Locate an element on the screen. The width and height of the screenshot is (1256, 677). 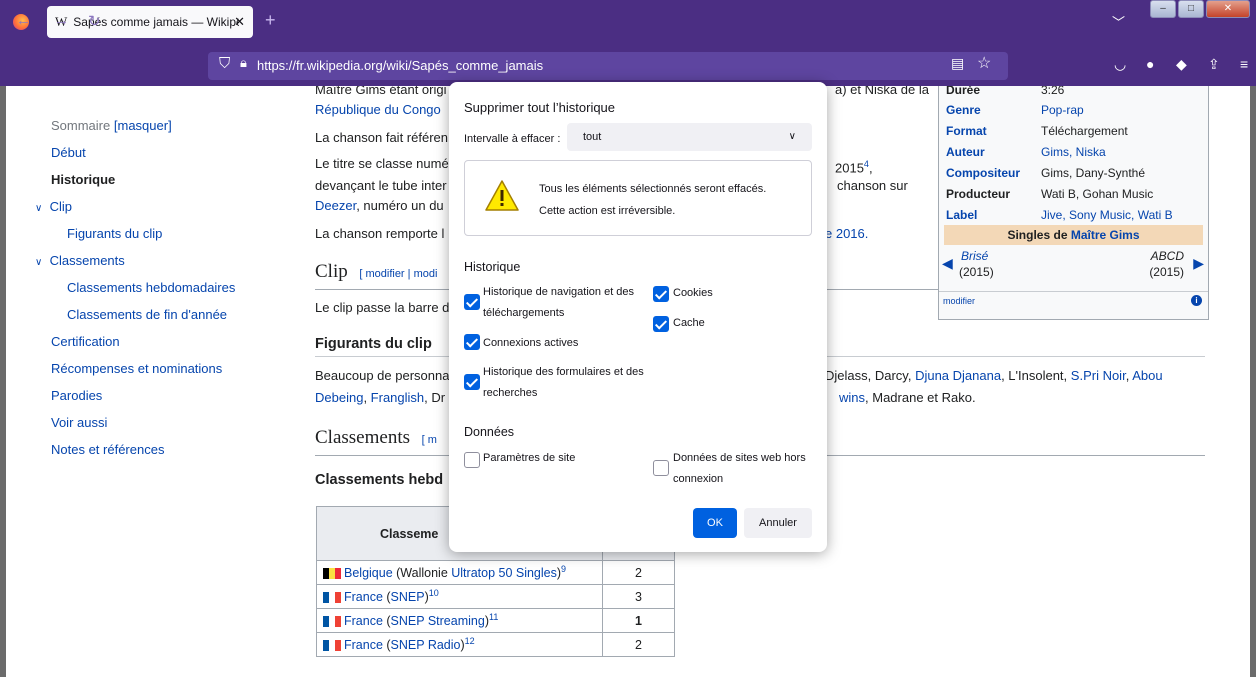
range-select: tout ∨ is located at coordinates (689, 137).